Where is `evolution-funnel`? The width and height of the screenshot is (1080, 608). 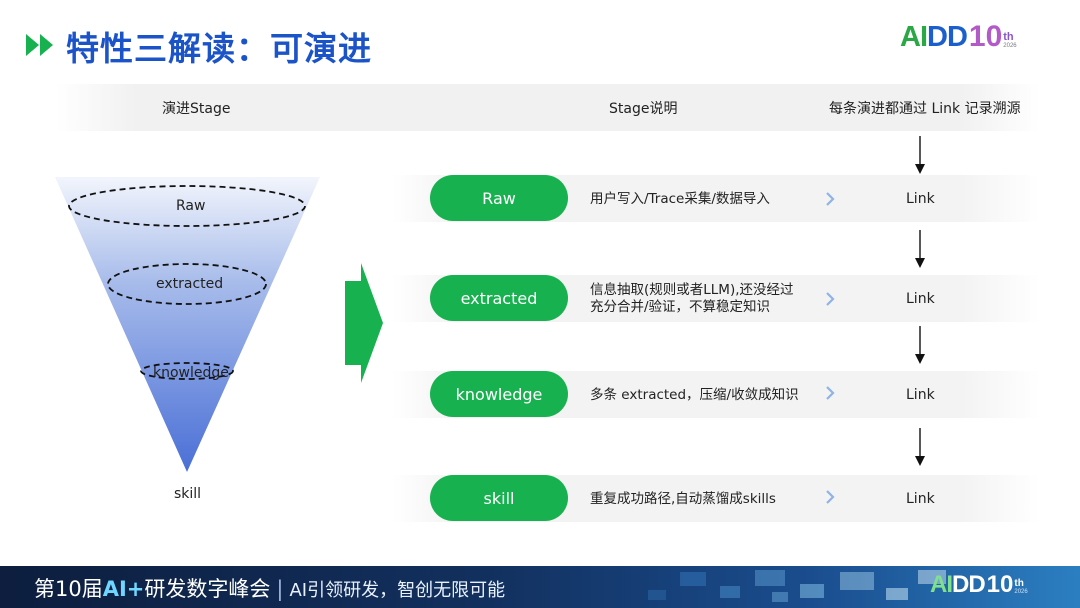 evolution-funnel is located at coordinates (187, 324).